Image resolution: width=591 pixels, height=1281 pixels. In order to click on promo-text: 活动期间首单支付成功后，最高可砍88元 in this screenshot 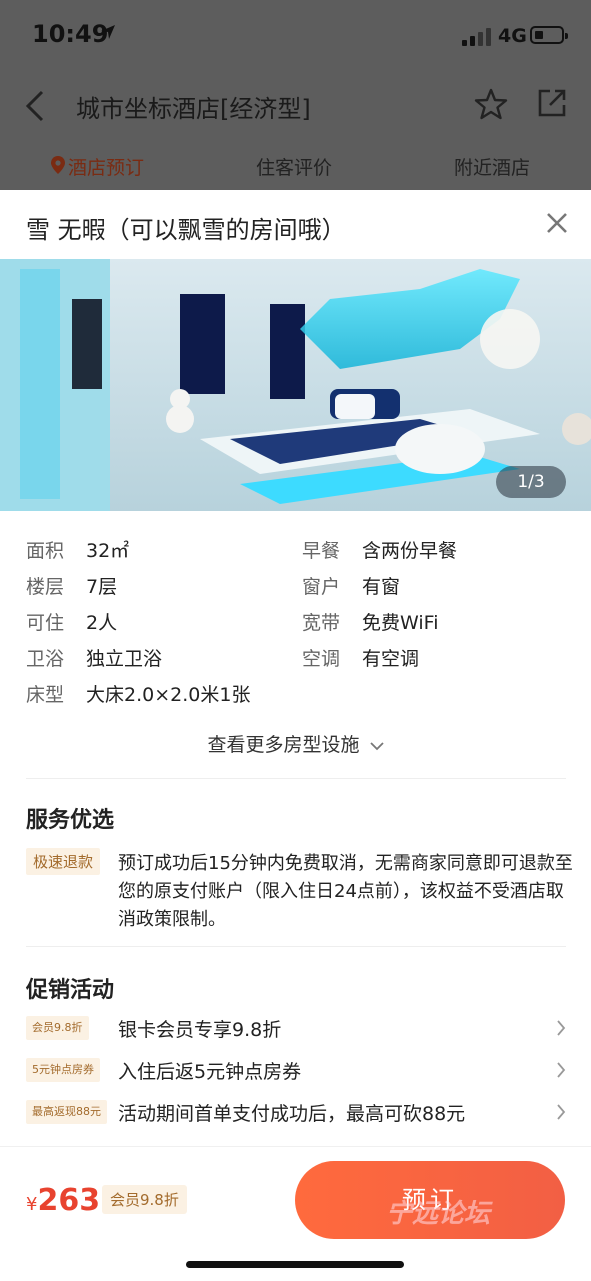, I will do `click(292, 1114)`.